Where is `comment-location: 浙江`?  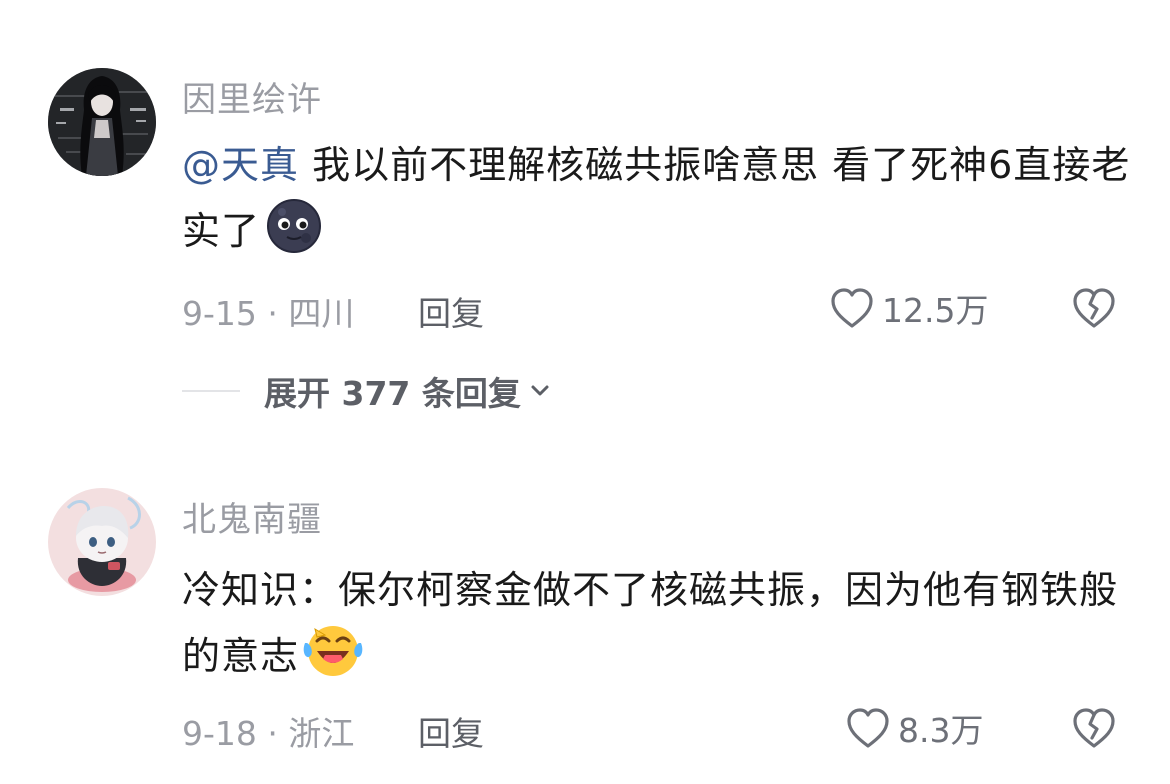 comment-location: 浙江 is located at coordinates (321, 733).